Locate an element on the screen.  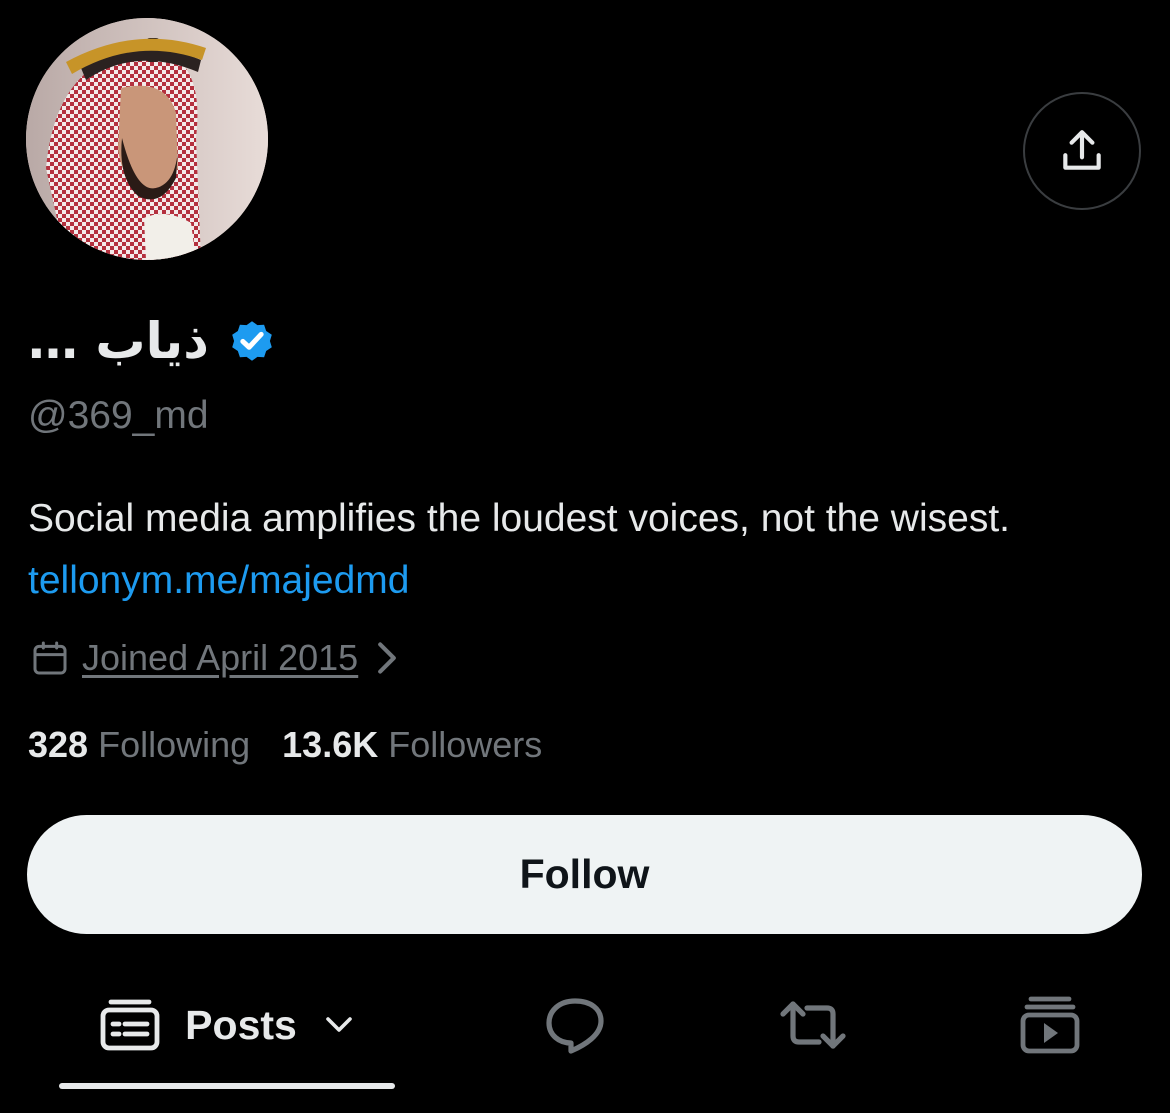
followers-link: 13.6K Followers is located at coordinates (412, 745).